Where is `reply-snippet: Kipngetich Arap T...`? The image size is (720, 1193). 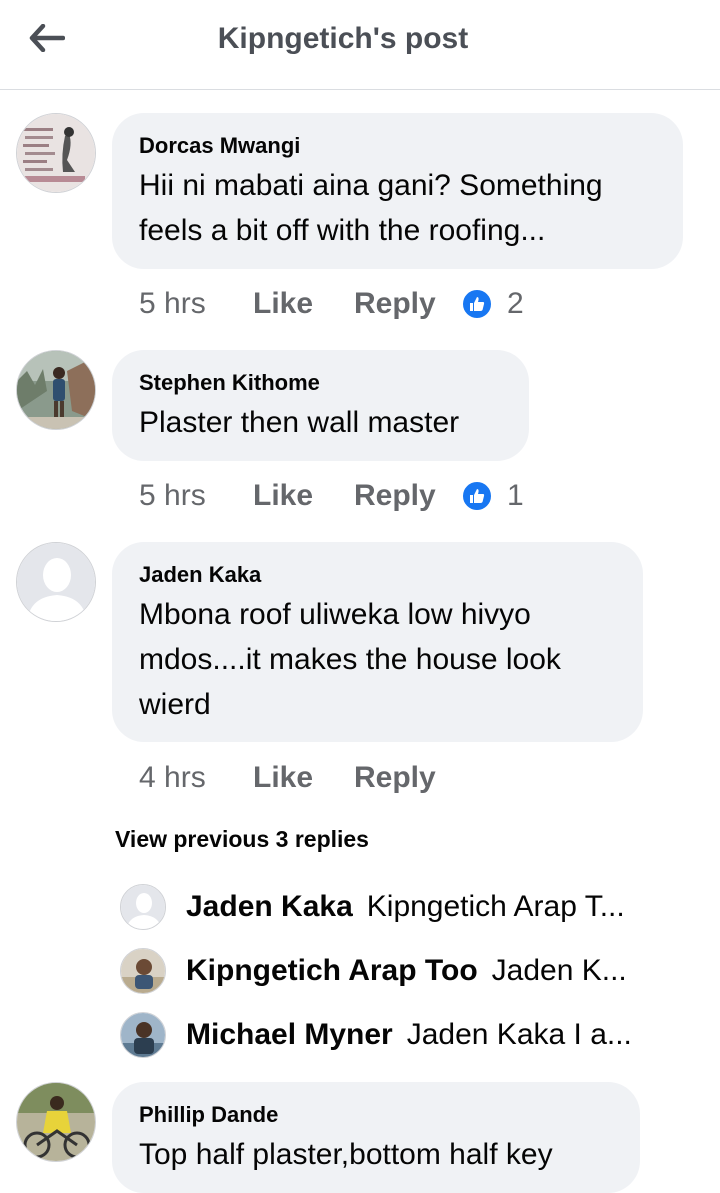
reply-snippet: Kipngetich Arap T... is located at coordinates (495, 906).